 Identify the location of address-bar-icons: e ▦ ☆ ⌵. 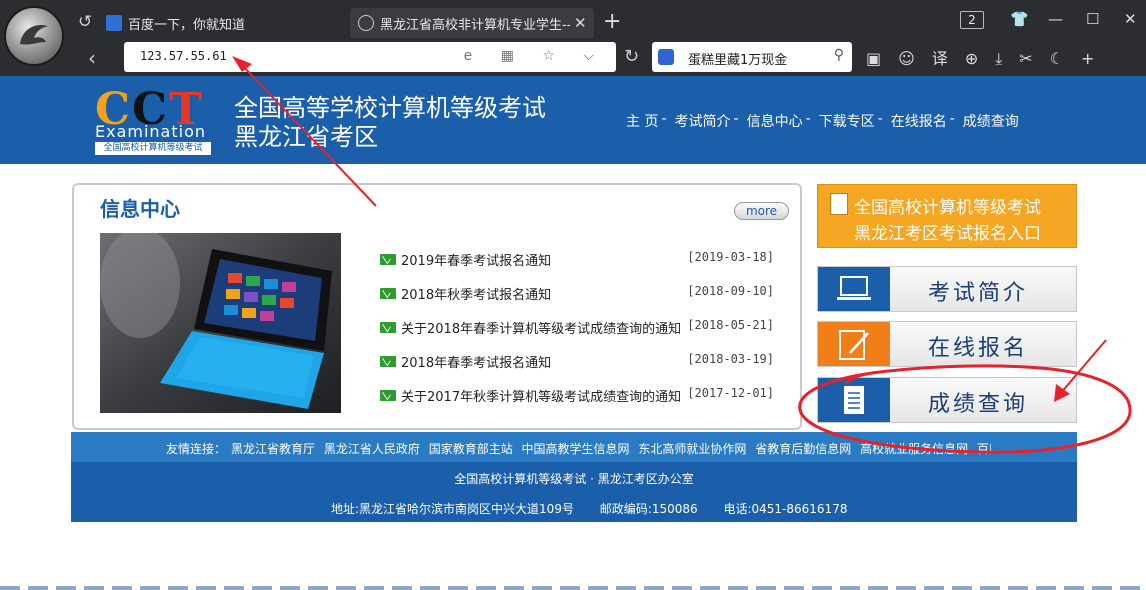
(535, 56).